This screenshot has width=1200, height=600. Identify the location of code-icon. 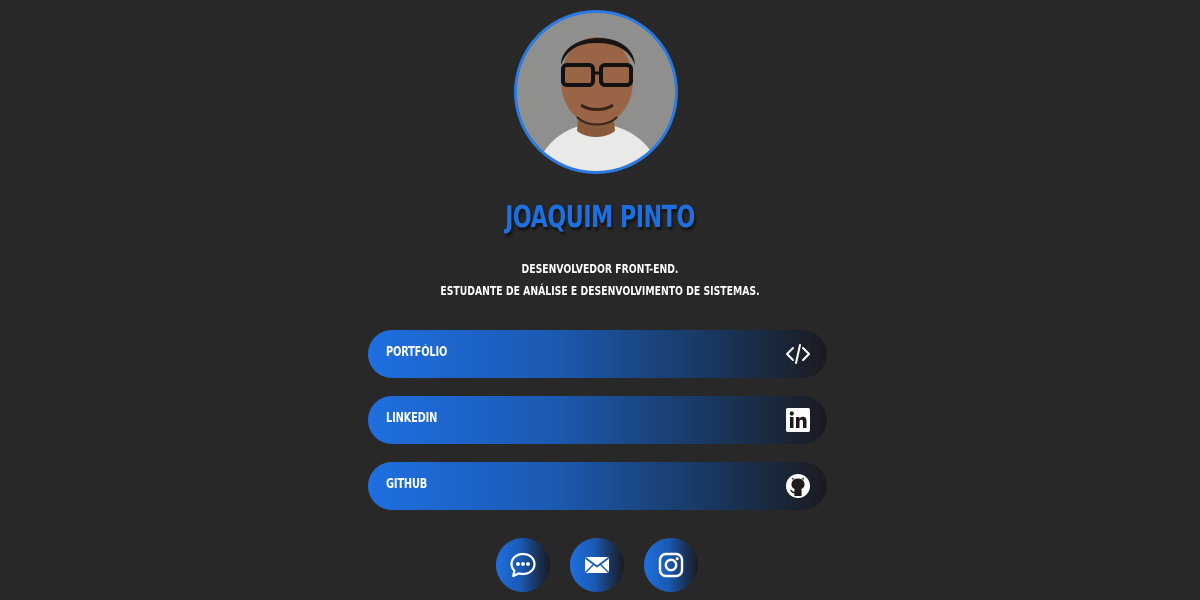
(798, 354).